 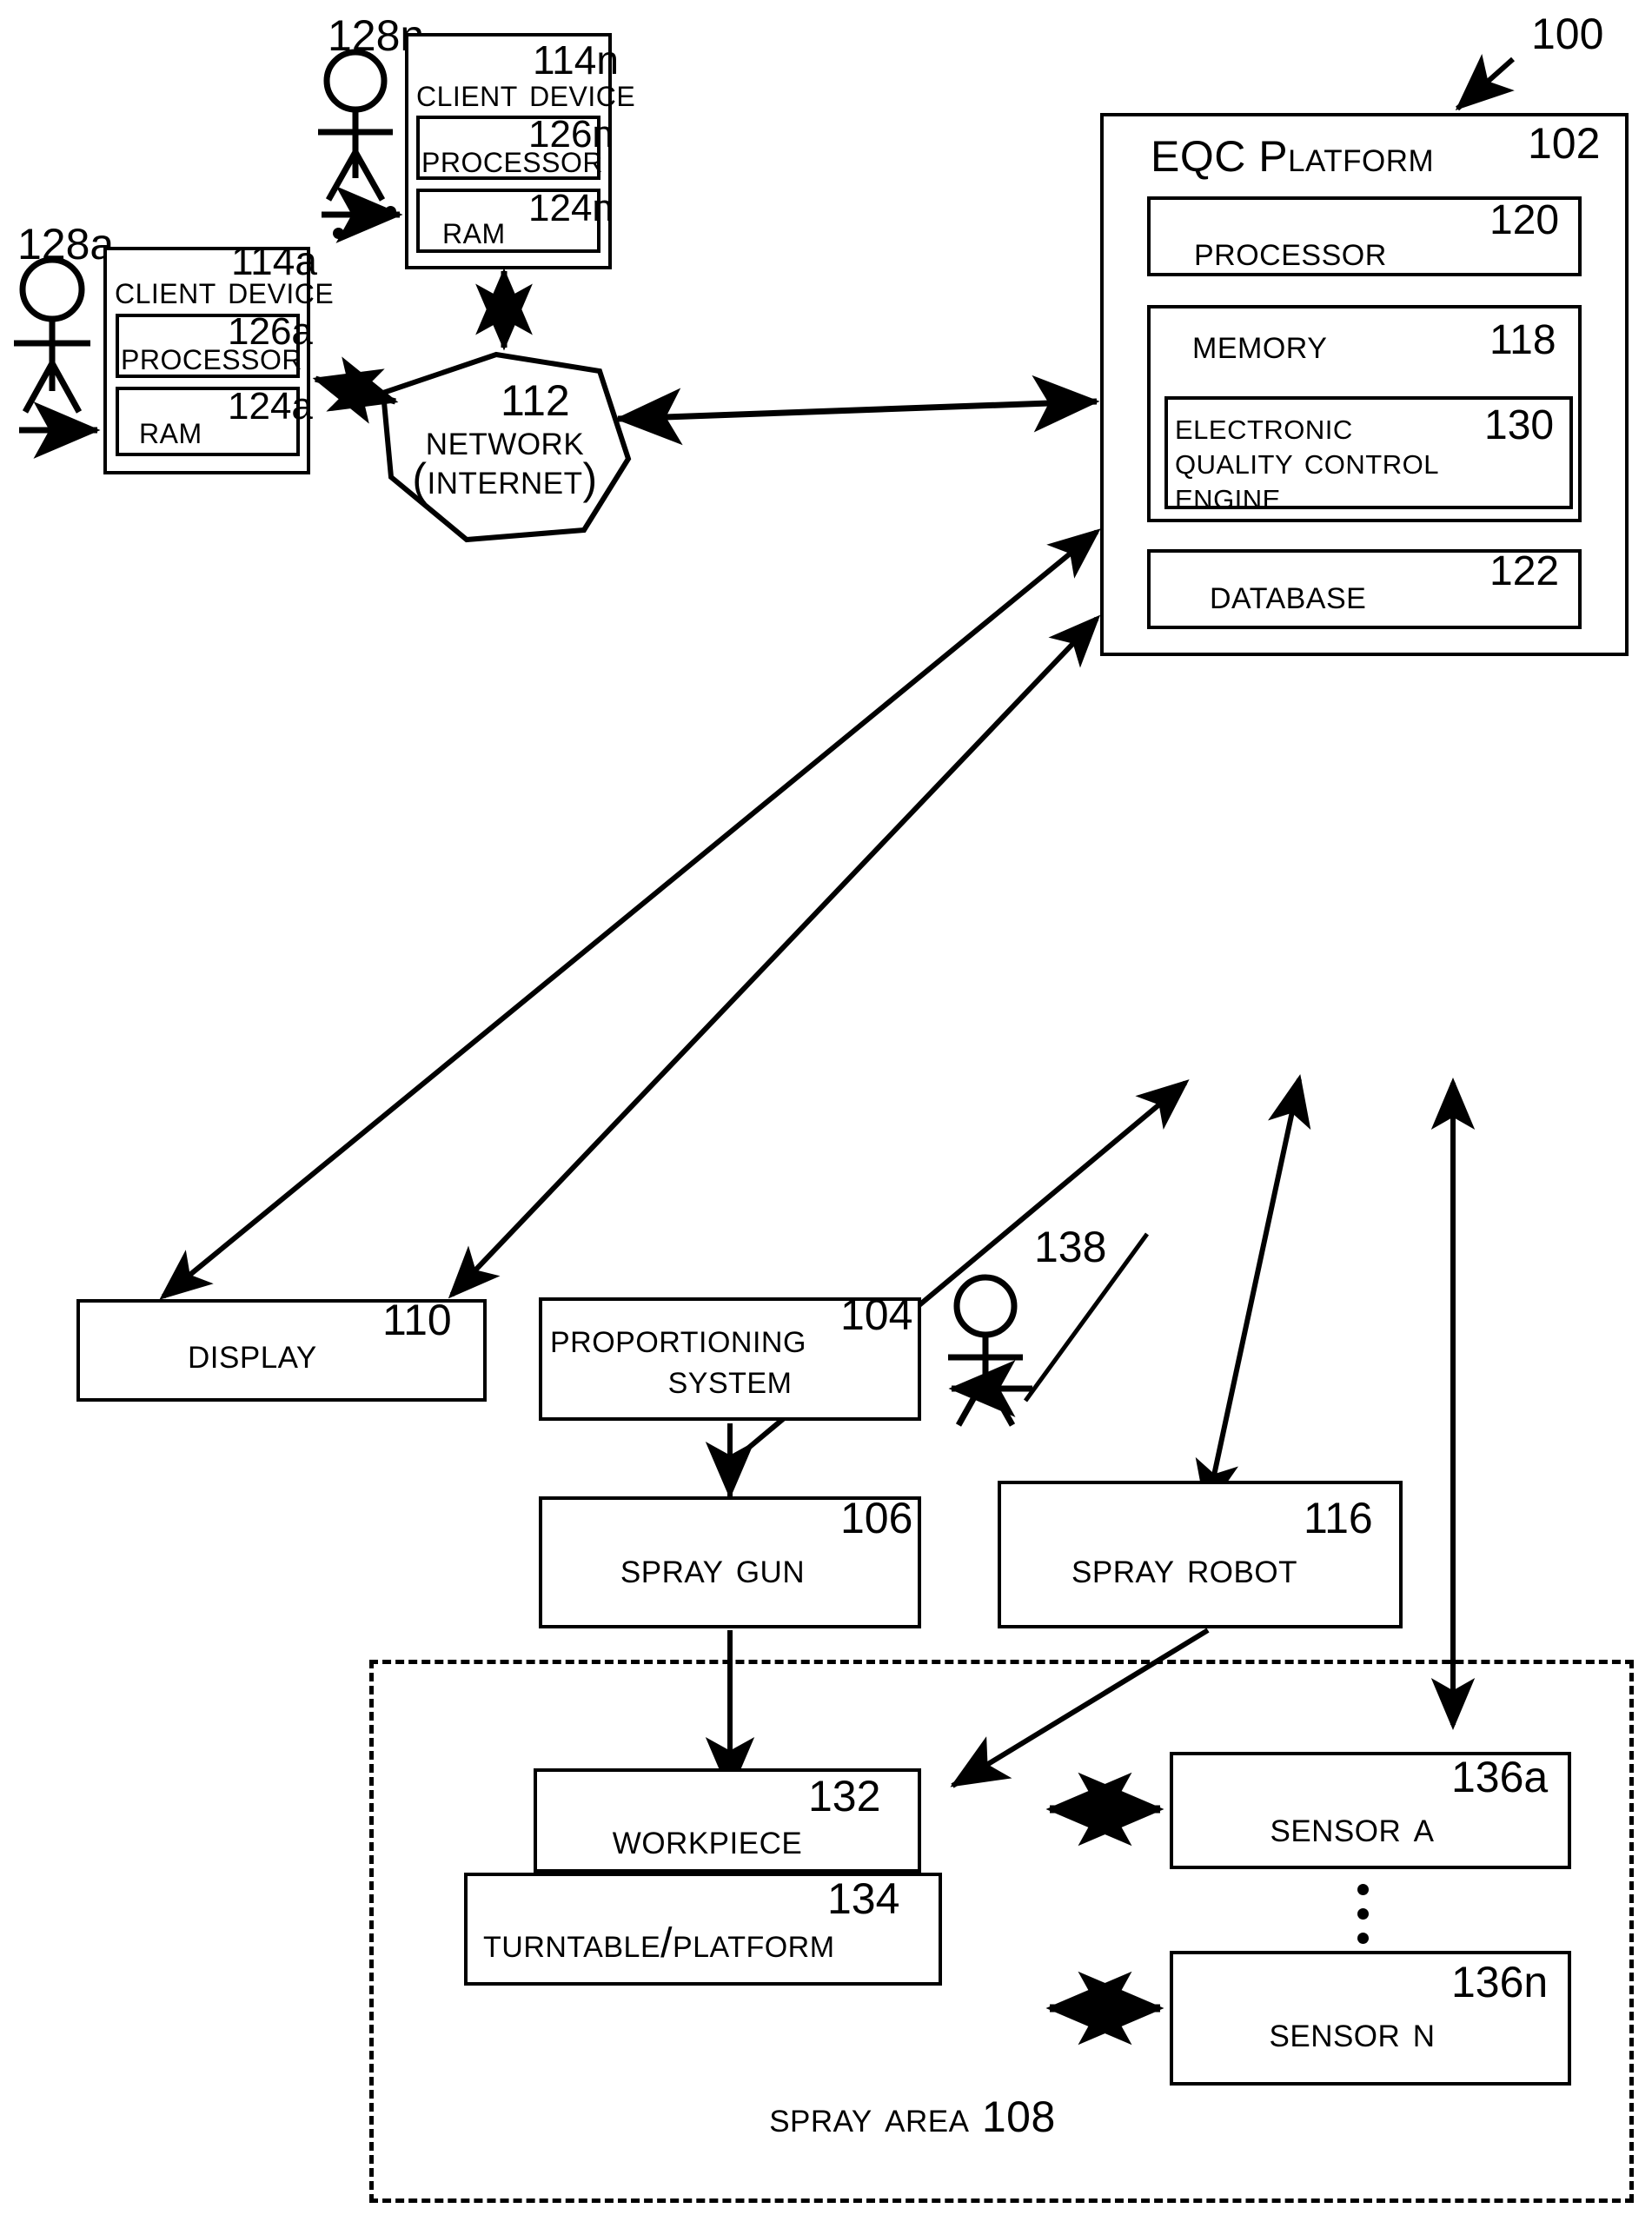 What do you see at coordinates (1293, 156) in the screenshot?
I see `eqc-platform-title: EQC Platform` at bounding box center [1293, 156].